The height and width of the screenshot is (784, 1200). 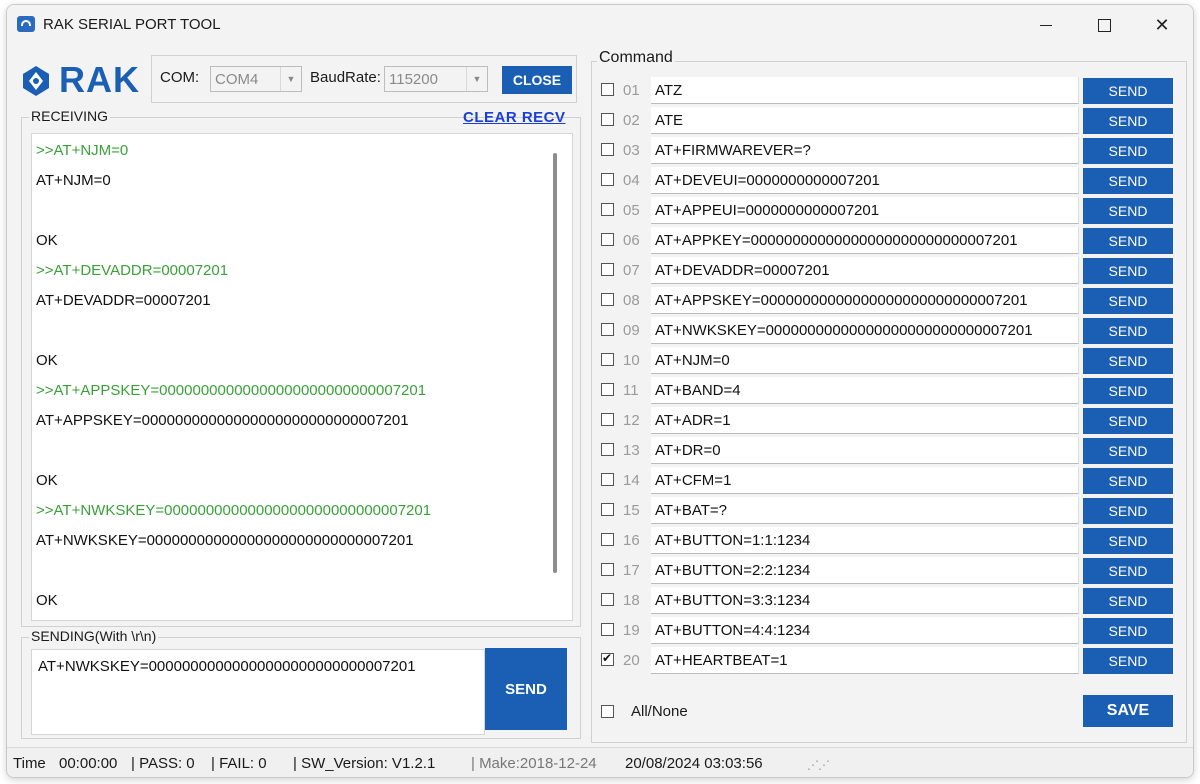 What do you see at coordinates (514, 117) in the screenshot?
I see `clear-recv-link: CLEAR RECV` at bounding box center [514, 117].